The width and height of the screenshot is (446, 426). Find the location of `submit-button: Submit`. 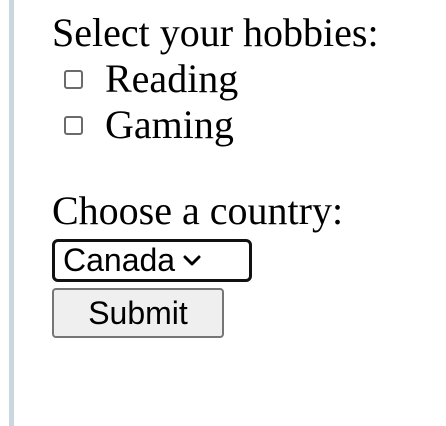

submit-button: Submit is located at coordinates (138, 313).